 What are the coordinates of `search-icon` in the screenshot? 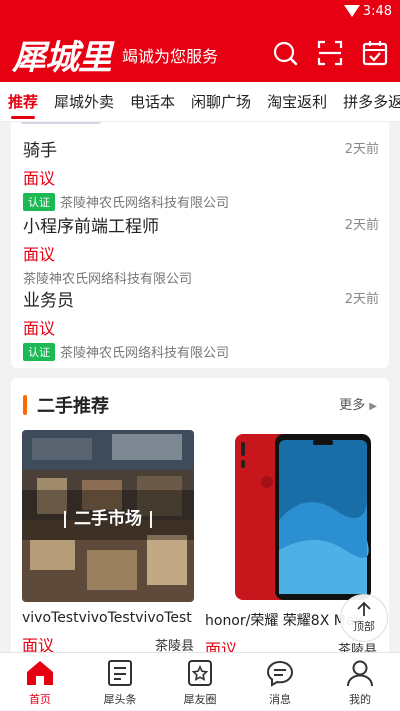 It's located at (285, 53).